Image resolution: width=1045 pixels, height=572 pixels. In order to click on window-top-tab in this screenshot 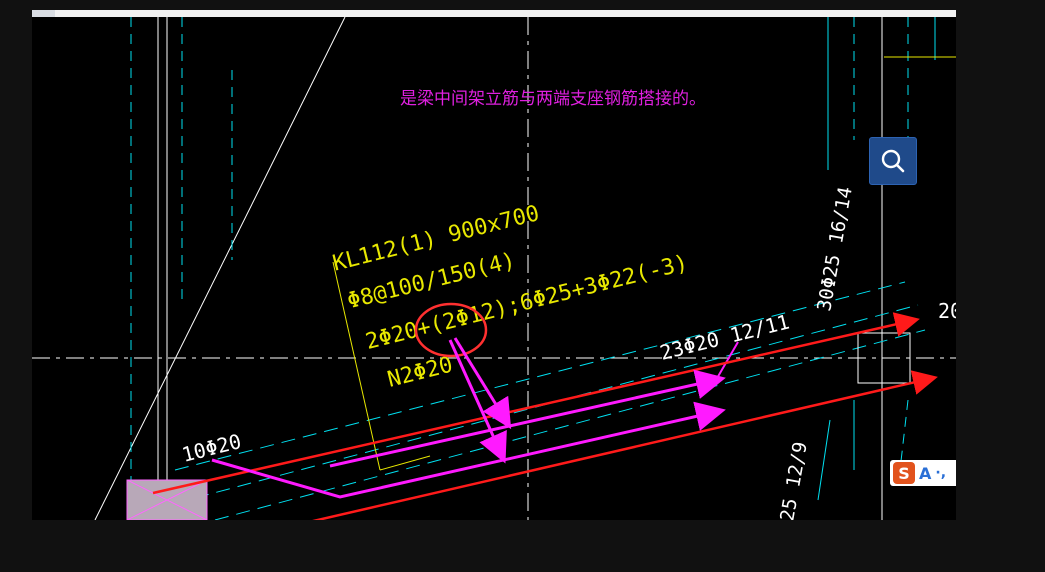, I will do `click(43, 13)`.